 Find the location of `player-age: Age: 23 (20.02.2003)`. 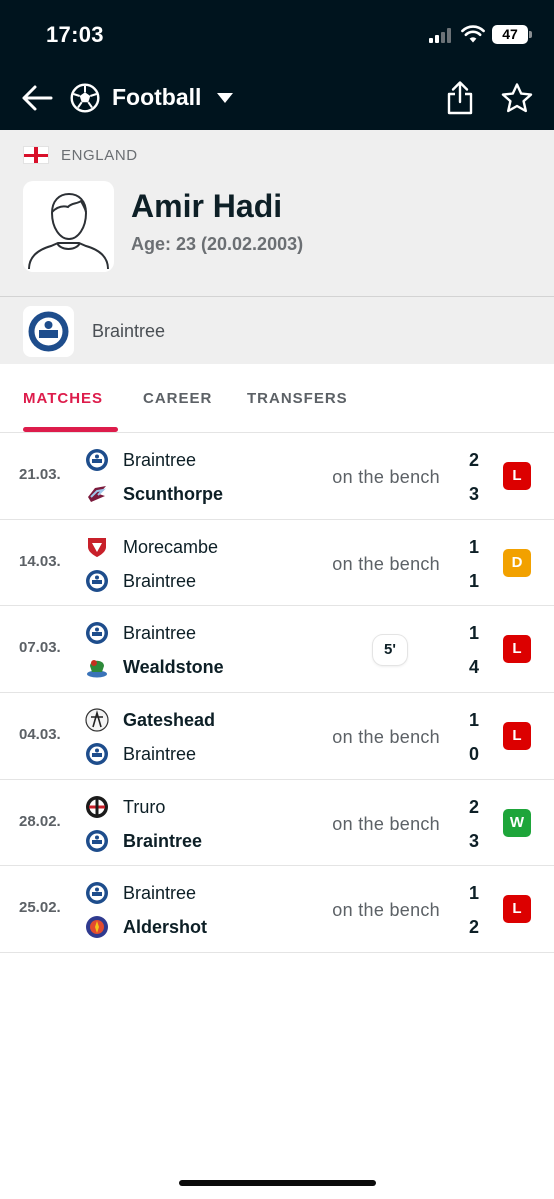

player-age: Age: 23 (20.02.2003) is located at coordinates (217, 244).